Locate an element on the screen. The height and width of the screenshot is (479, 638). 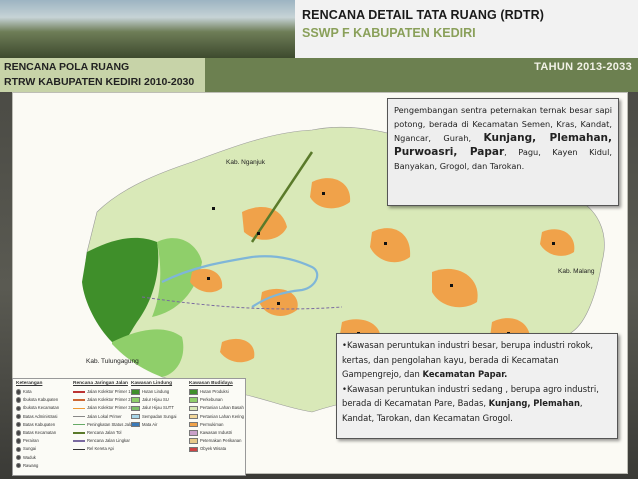
legend-item: Peternakan Perikanan is located at coordinates (215, 441).